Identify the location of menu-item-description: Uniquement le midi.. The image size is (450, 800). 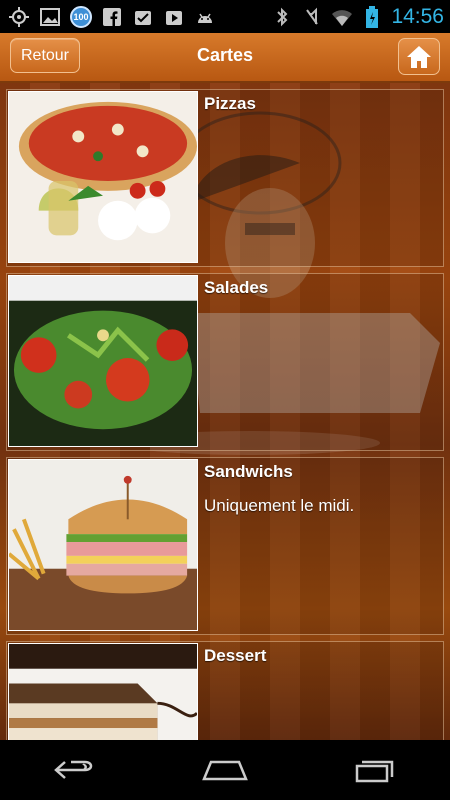
(279, 505).